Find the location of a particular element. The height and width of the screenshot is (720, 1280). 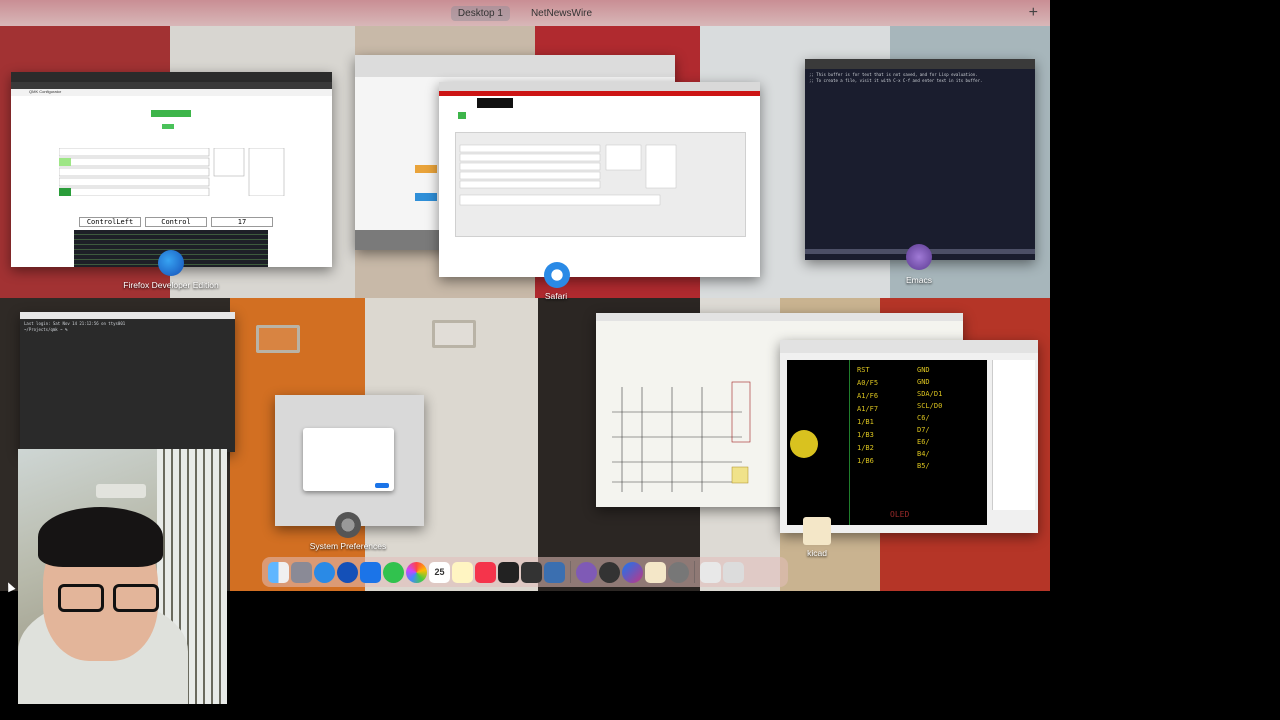

pin-label: B5/ is located at coordinates (923, 466).